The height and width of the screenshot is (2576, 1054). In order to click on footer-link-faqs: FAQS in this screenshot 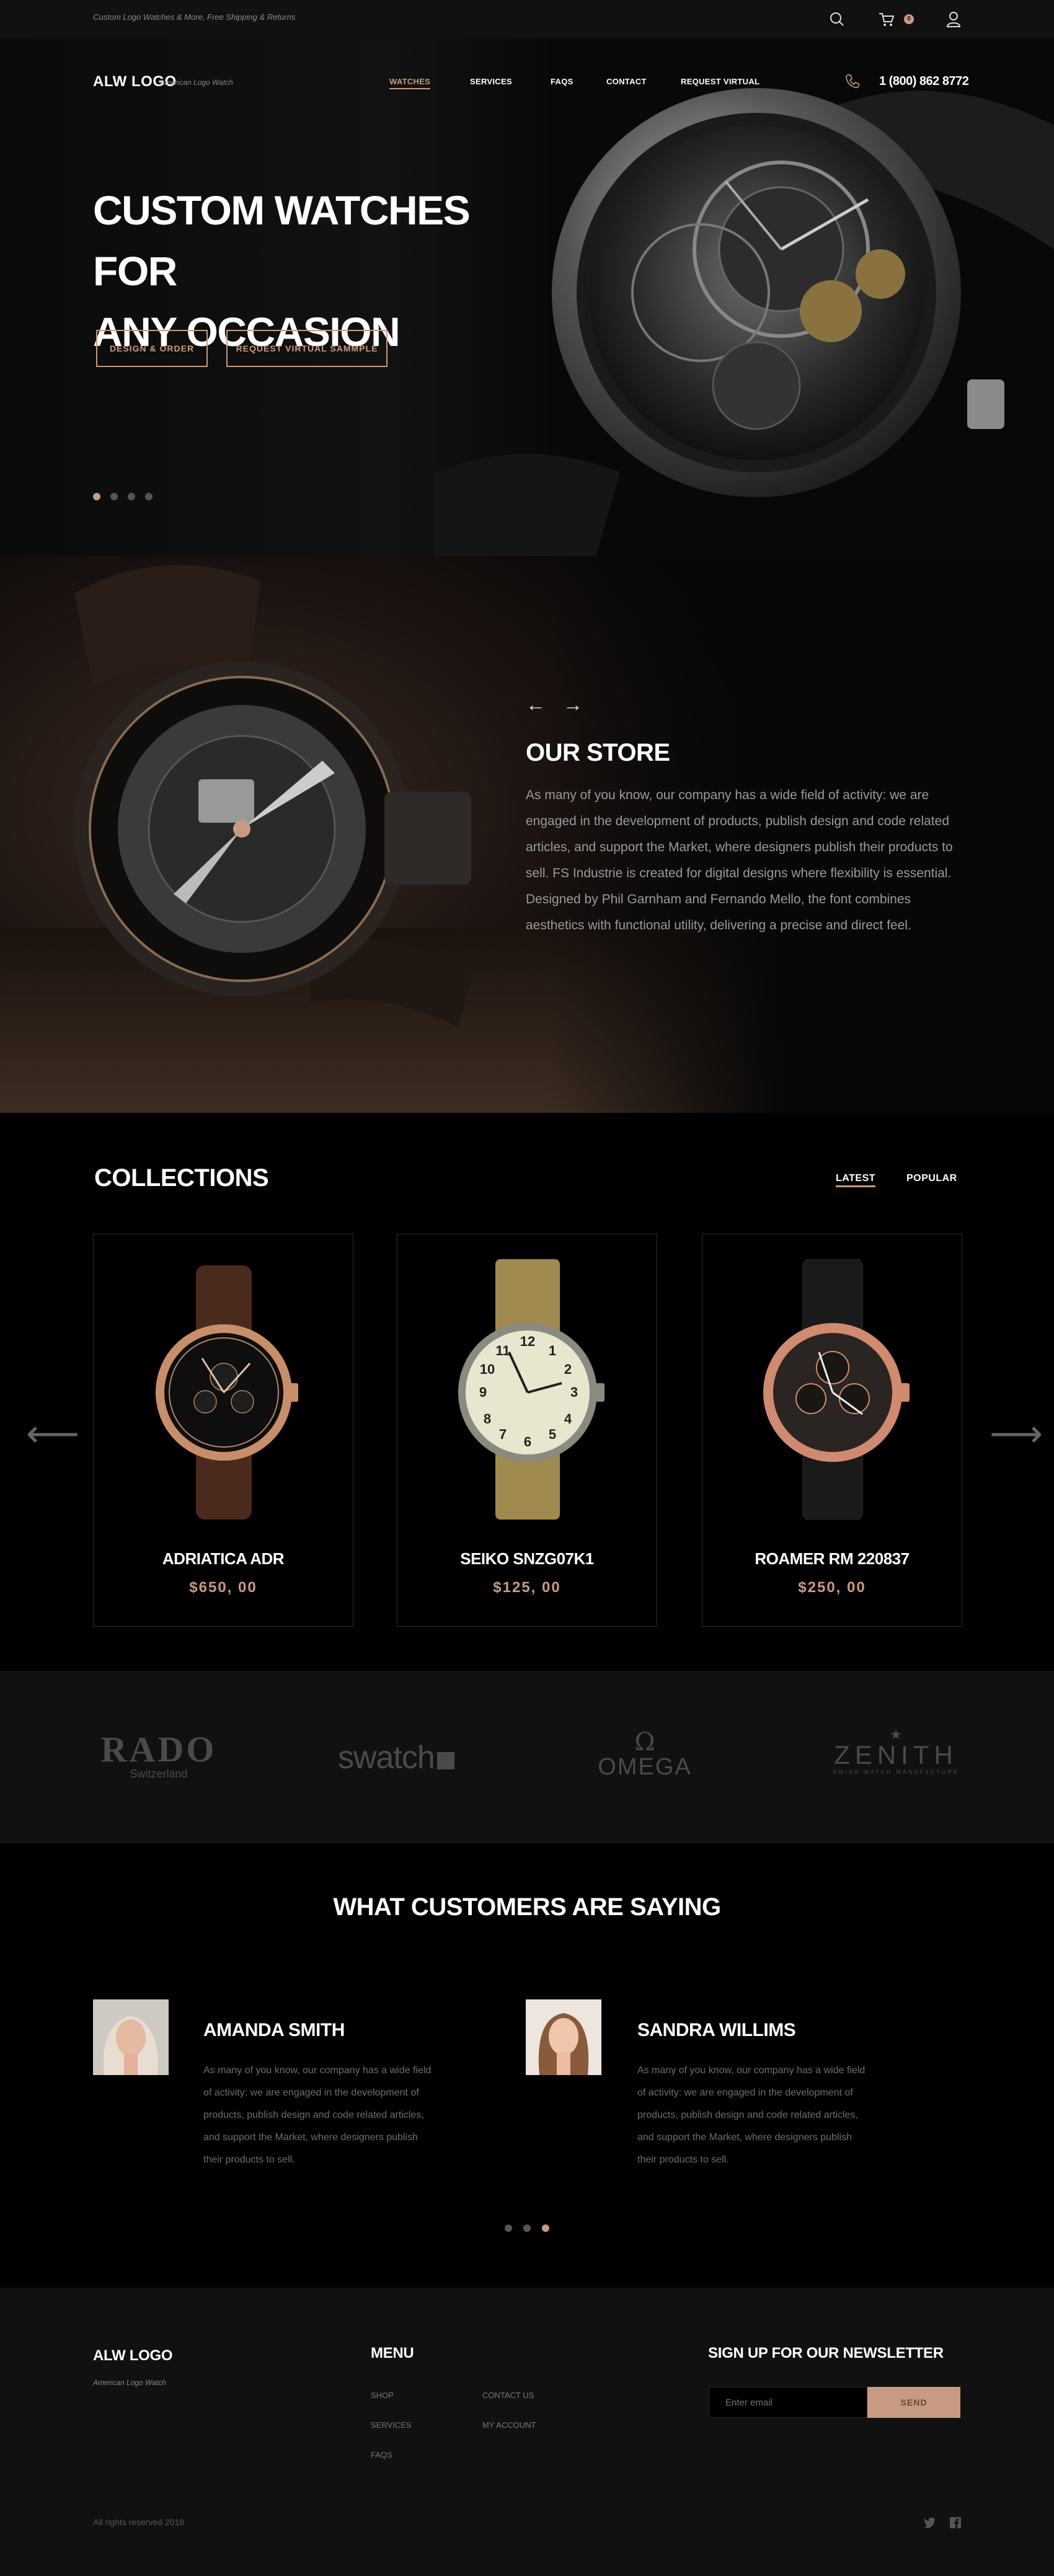, I will do `click(381, 2454)`.